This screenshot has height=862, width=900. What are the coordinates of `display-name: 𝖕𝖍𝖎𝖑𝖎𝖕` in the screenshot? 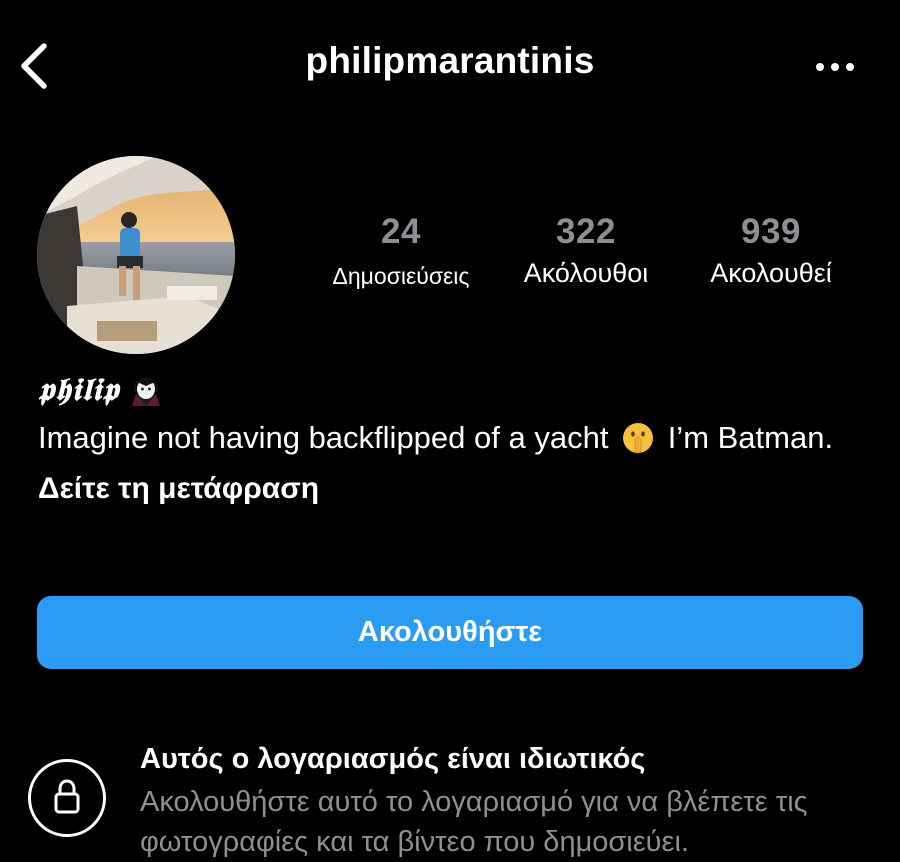 It's located at (79, 390).